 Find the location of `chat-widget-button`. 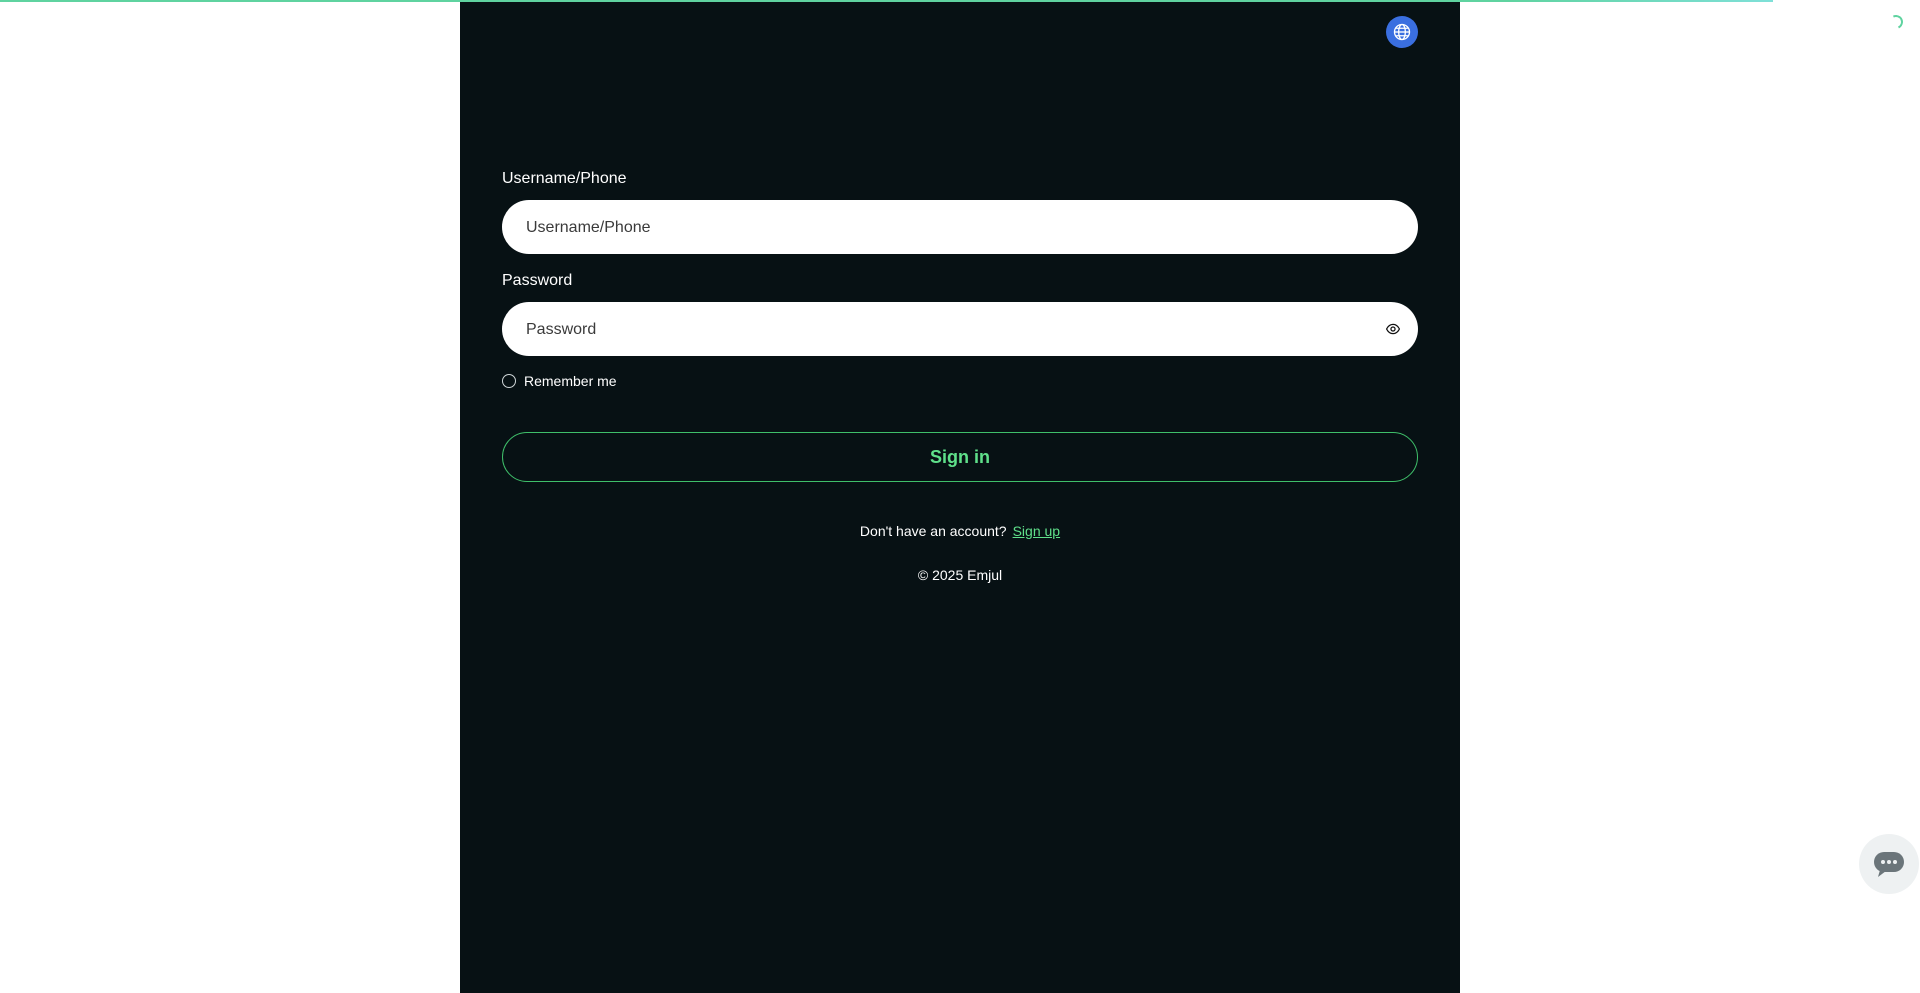

chat-widget-button is located at coordinates (1889, 864).